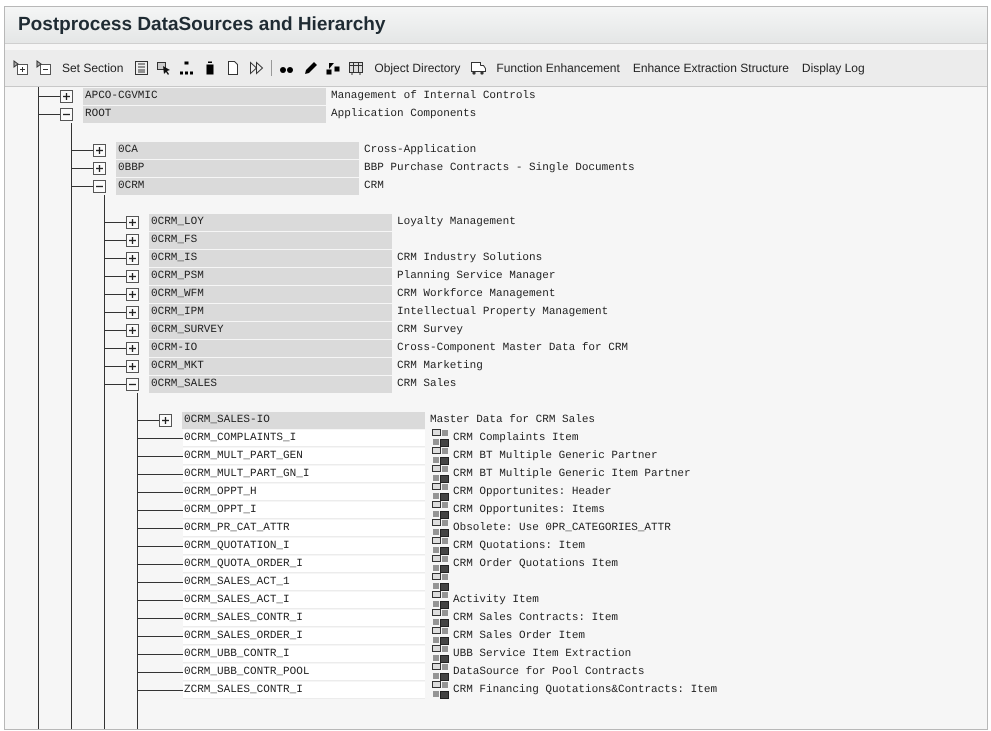  What do you see at coordinates (270, 366) in the screenshot?
I see `node-name: 0CRM_MKT` at bounding box center [270, 366].